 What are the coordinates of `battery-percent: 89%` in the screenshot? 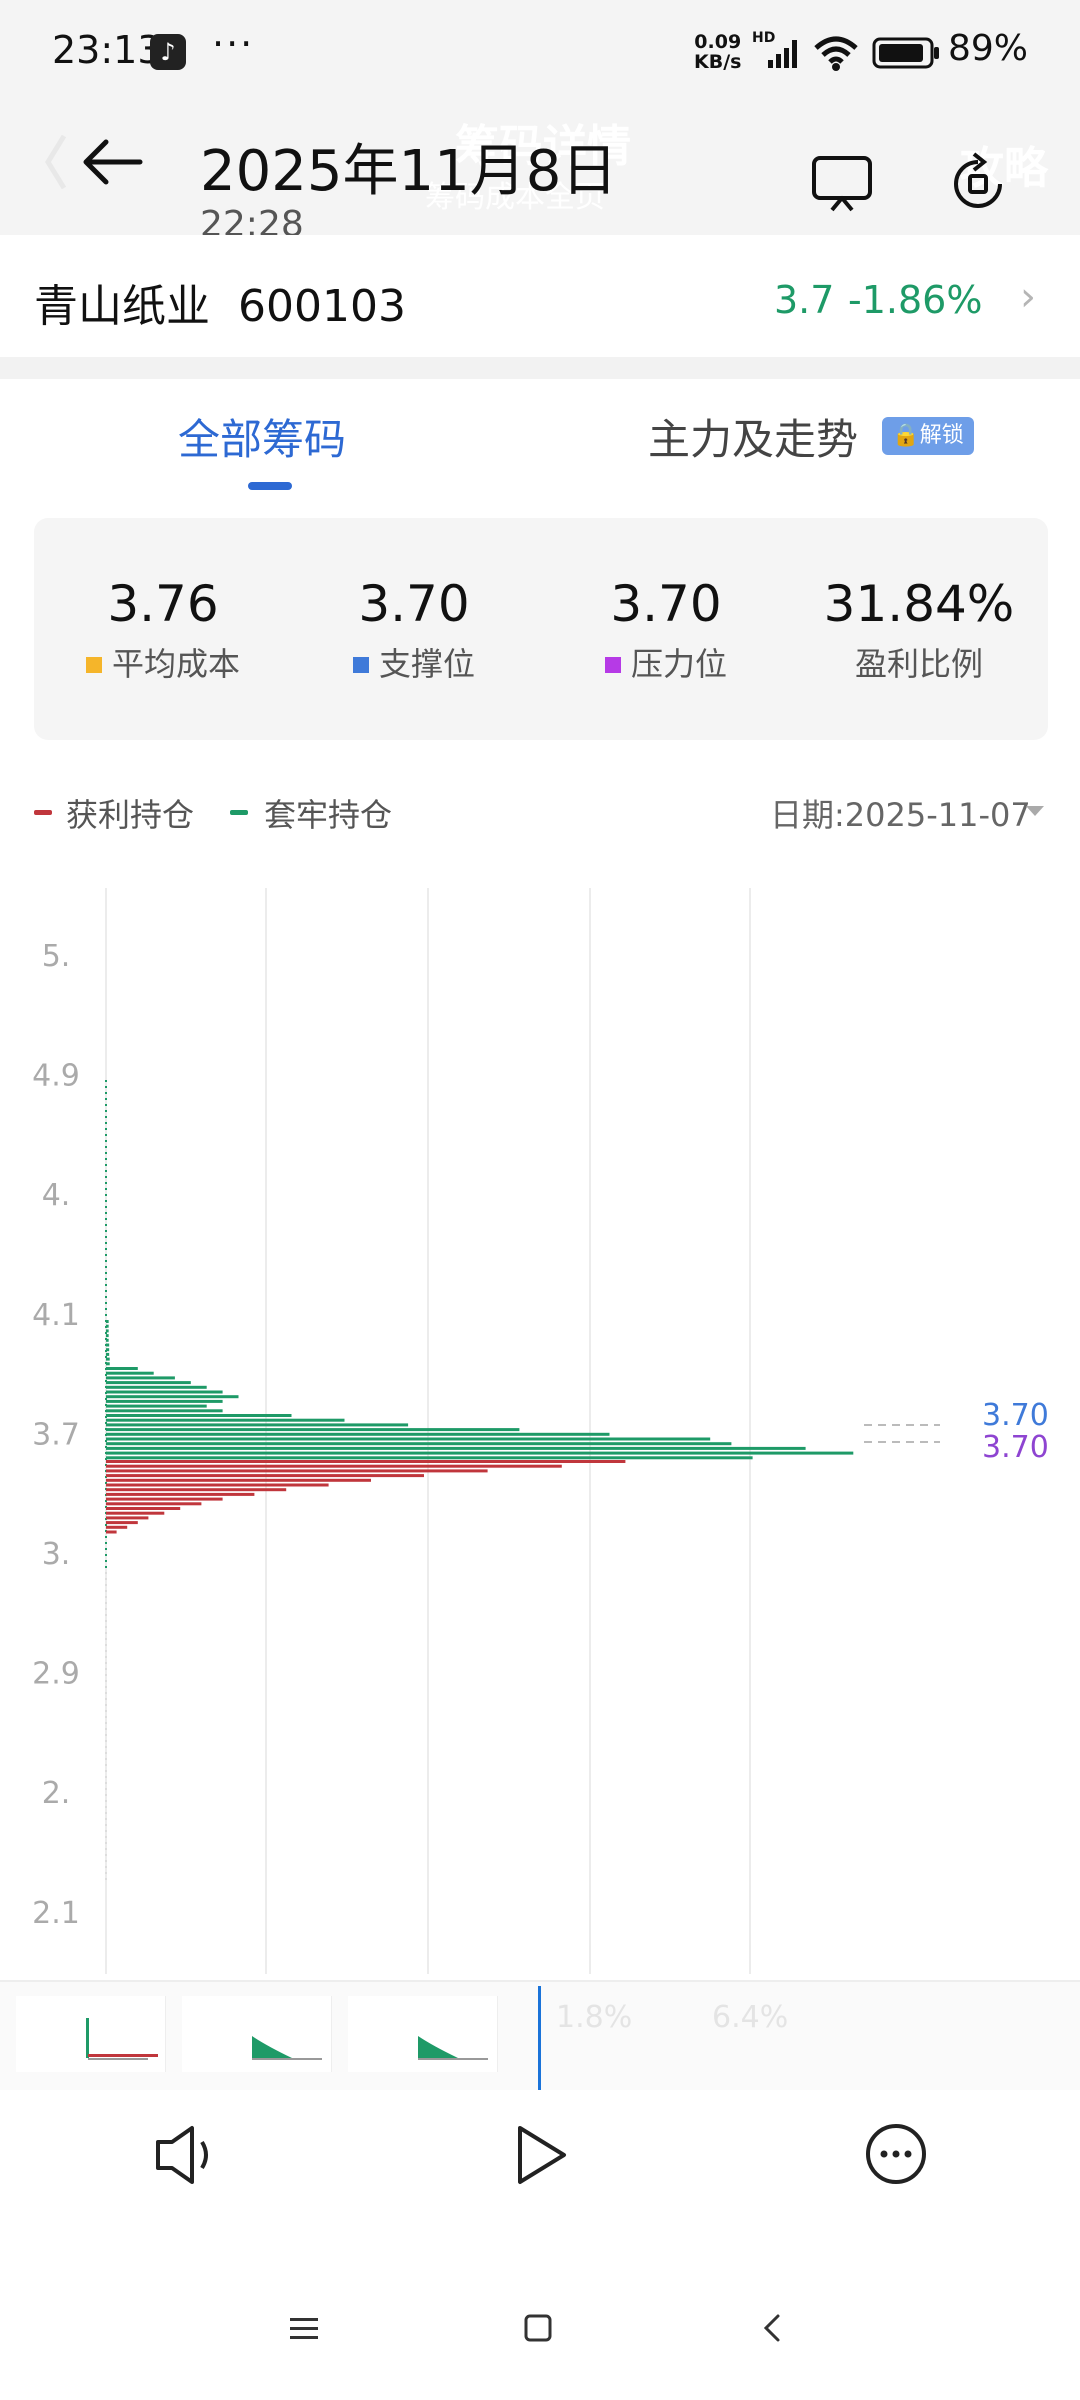 It's located at (988, 48).